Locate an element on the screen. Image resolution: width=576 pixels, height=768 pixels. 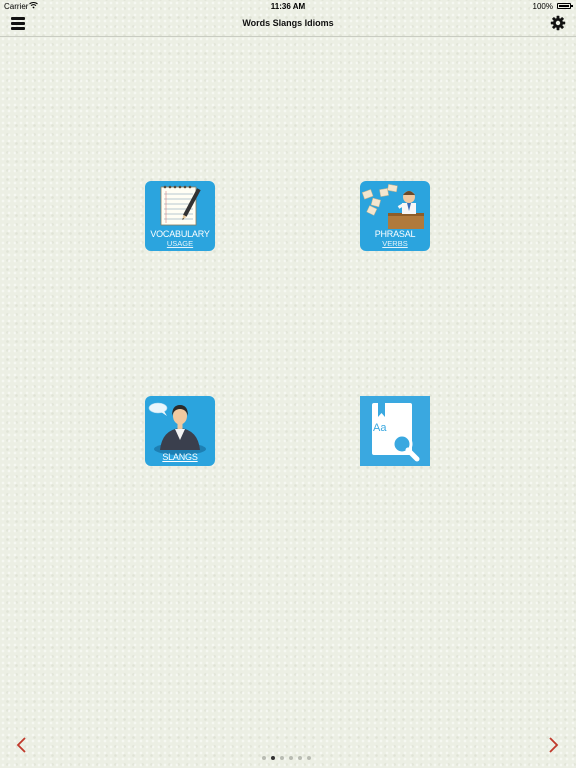
dictionary-aa-text: Aa is located at coordinates (380, 428).